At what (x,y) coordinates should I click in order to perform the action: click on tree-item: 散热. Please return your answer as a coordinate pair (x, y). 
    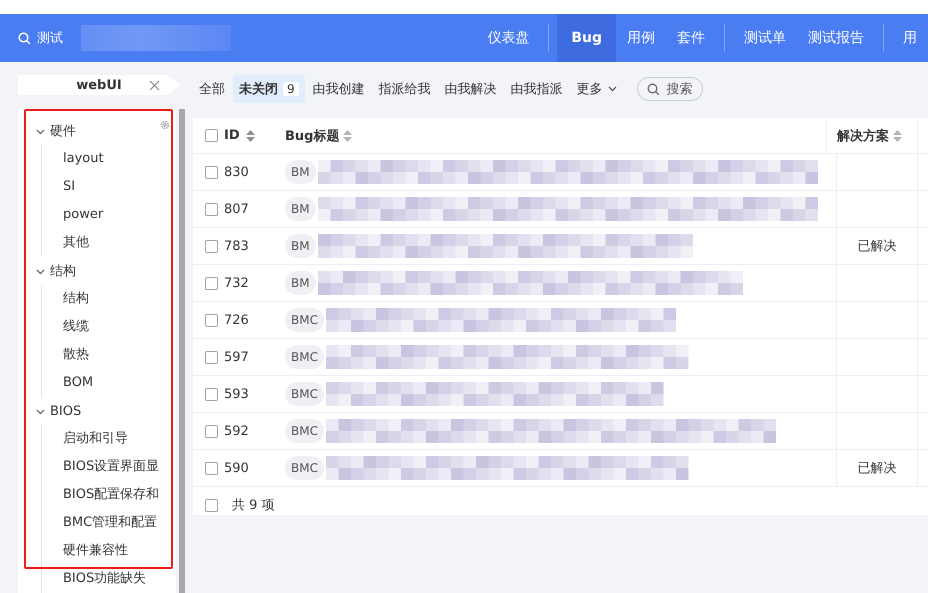
    Looking at the image, I should click on (109, 355).